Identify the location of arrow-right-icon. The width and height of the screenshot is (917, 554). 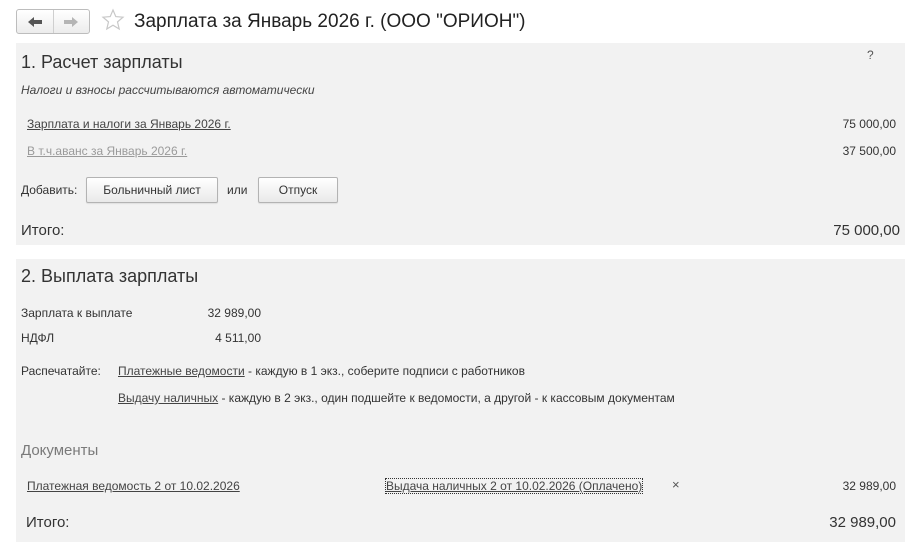
(71, 21).